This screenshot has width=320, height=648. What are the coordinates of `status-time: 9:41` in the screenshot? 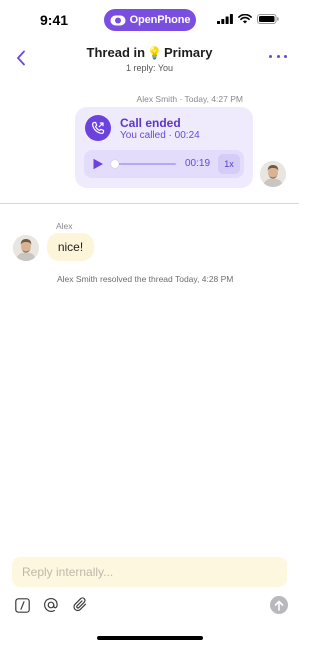 It's located at (54, 20).